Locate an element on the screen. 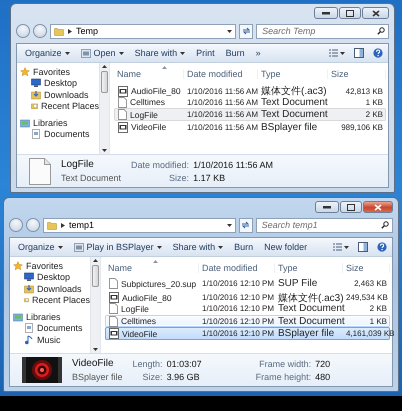 This screenshot has width=402, height=411. dropdown-caret-icon is located at coordinates (221, 247).